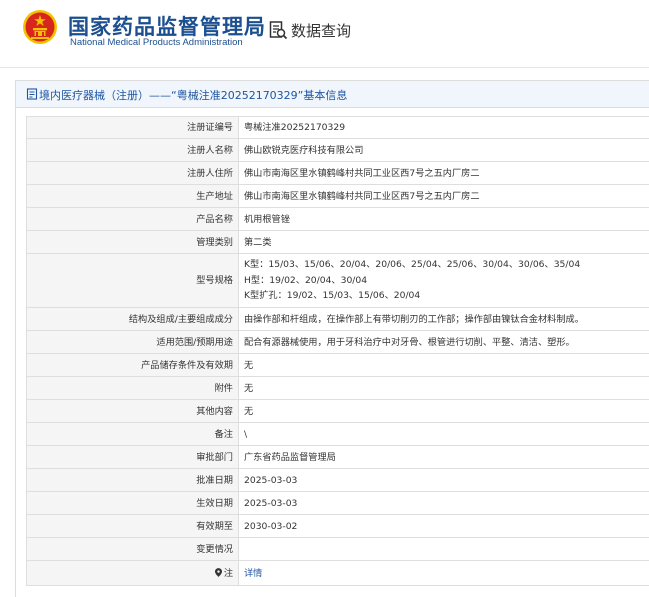  What do you see at coordinates (278, 30) in the screenshot?
I see `search-document-icon` at bounding box center [278, 30].